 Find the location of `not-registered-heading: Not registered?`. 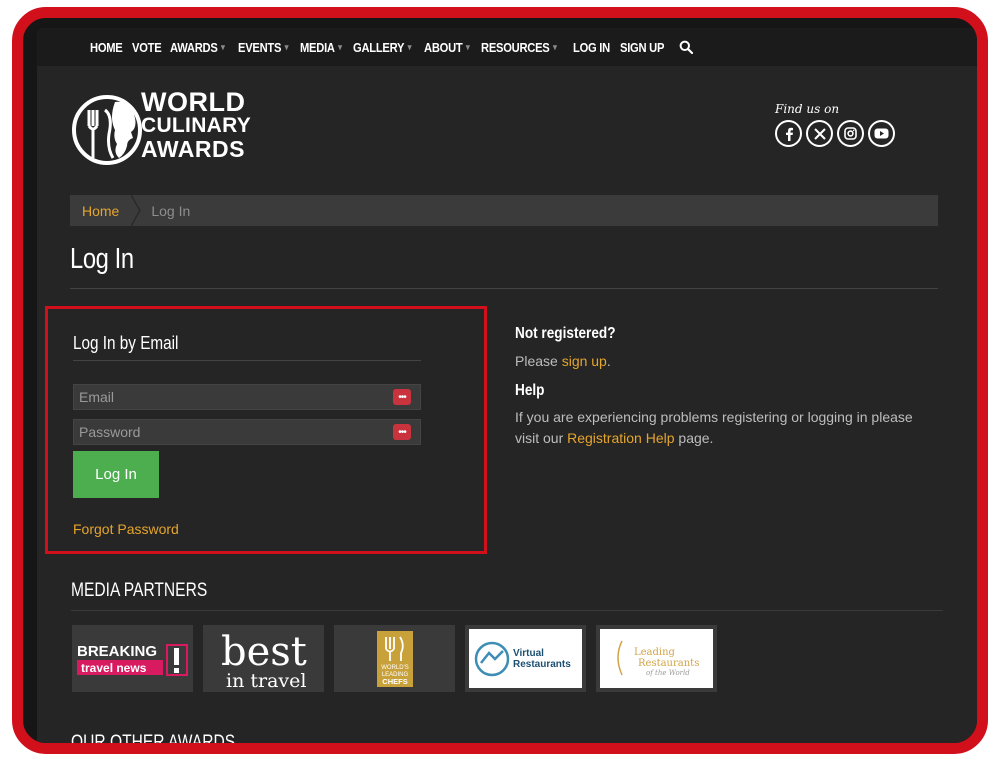

not-registered-heading: Not registered? is located at coordinates (565, 333).